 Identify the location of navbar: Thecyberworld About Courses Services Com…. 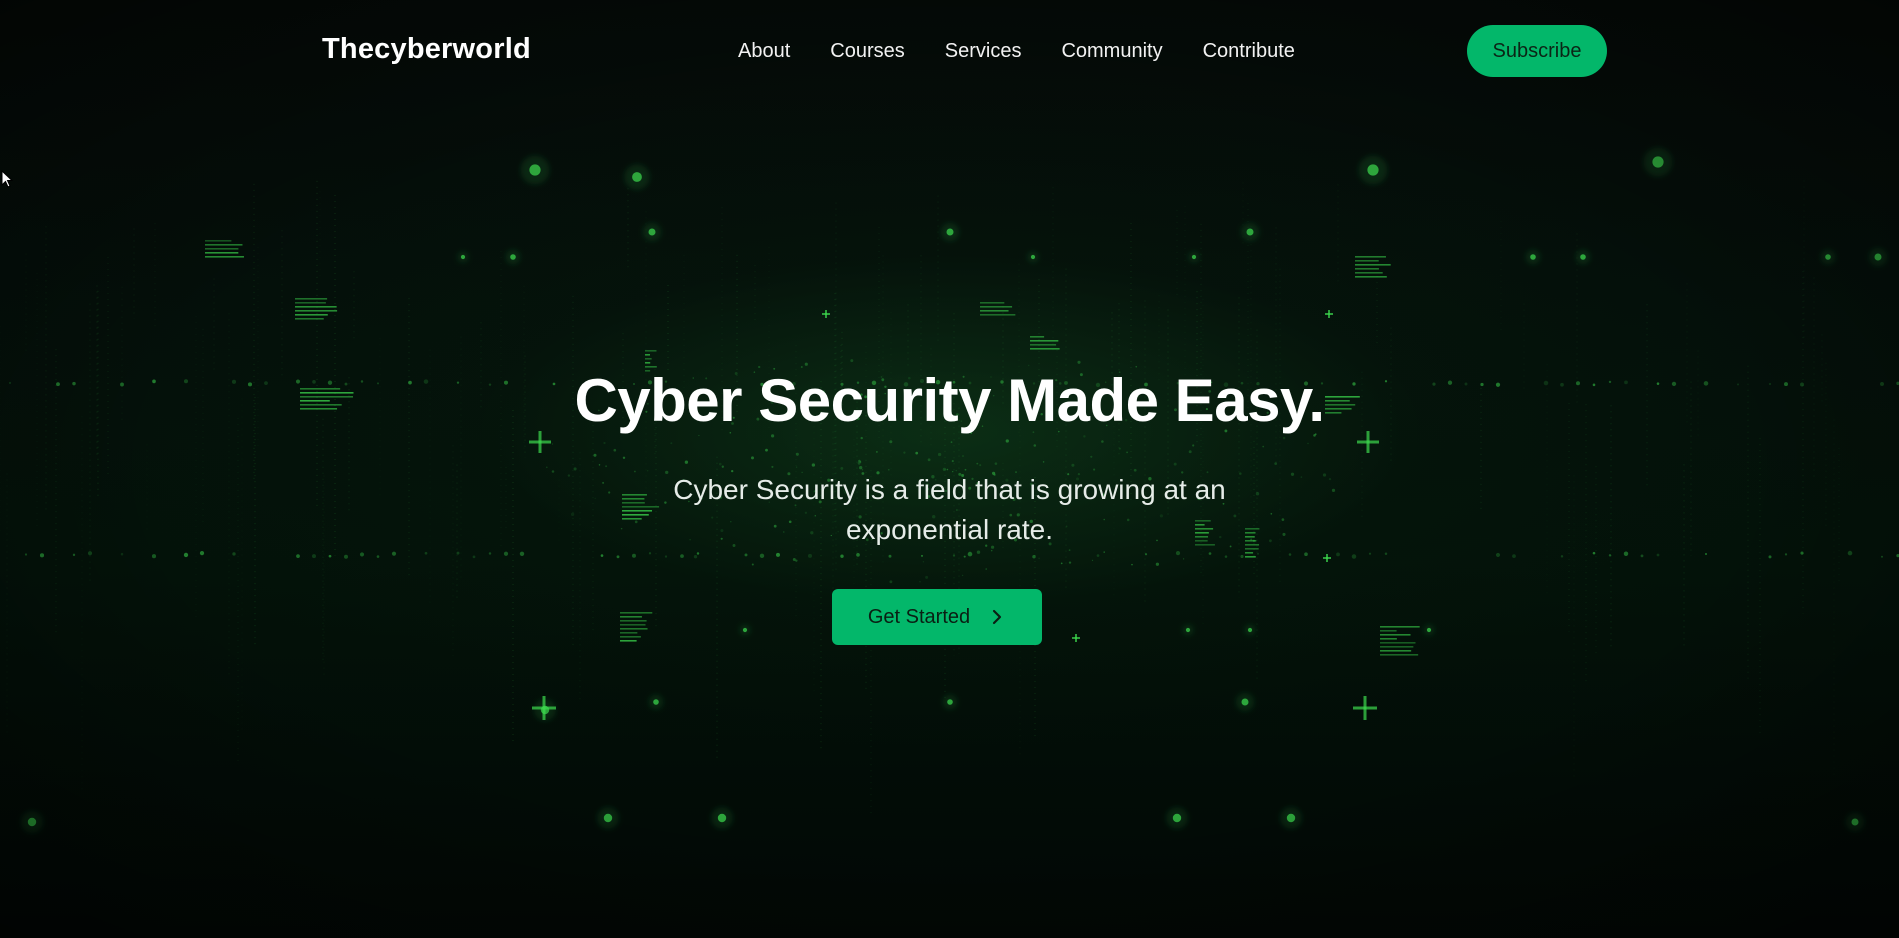
(949, 52).